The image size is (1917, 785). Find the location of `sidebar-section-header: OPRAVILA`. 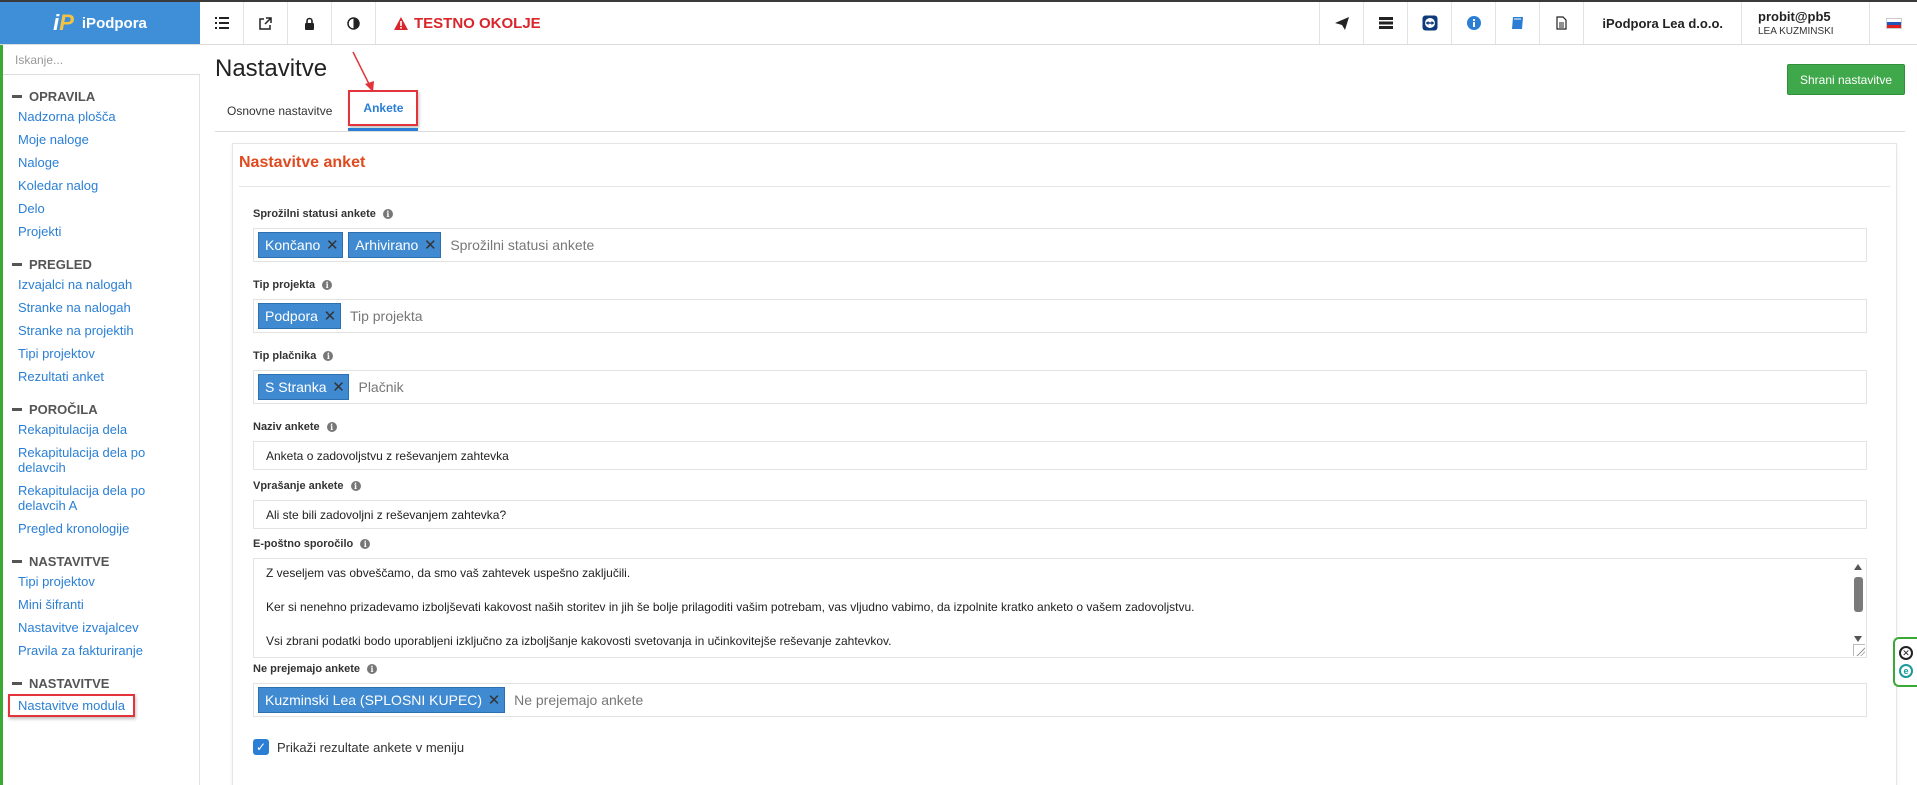

sidebar-section-header: OPRAVILA is located at coordinates (105, 96).